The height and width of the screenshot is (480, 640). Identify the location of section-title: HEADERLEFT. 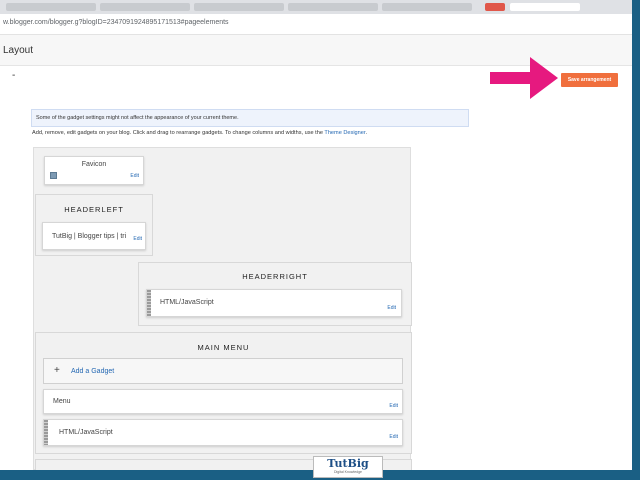
(94, 209).